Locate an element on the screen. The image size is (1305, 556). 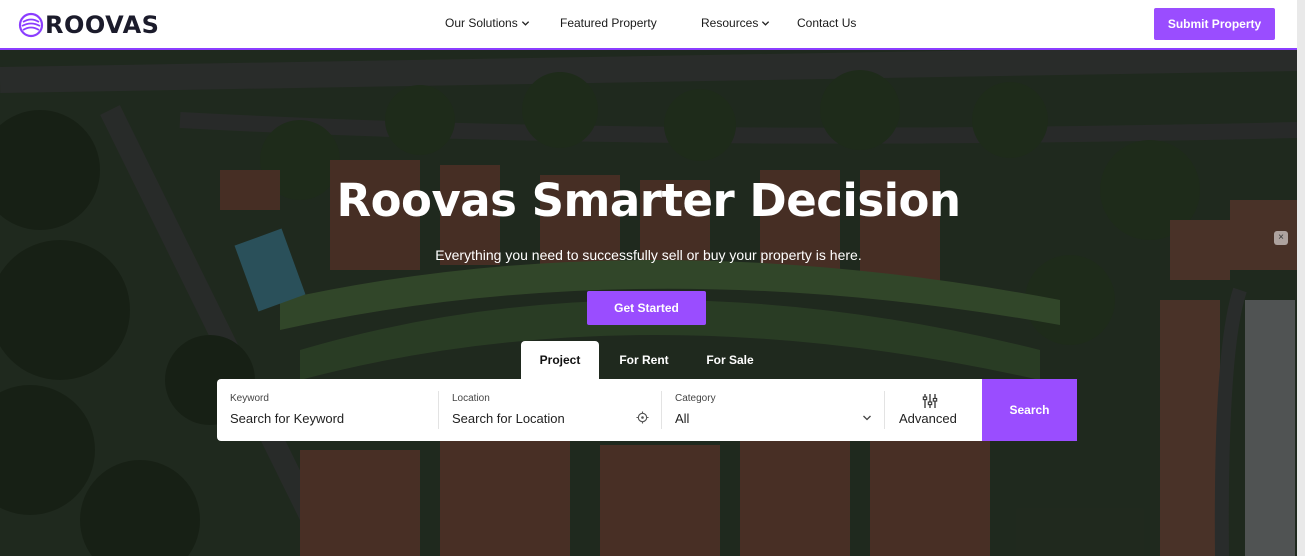
search-button: Search is located at coordinates (1029, 410).